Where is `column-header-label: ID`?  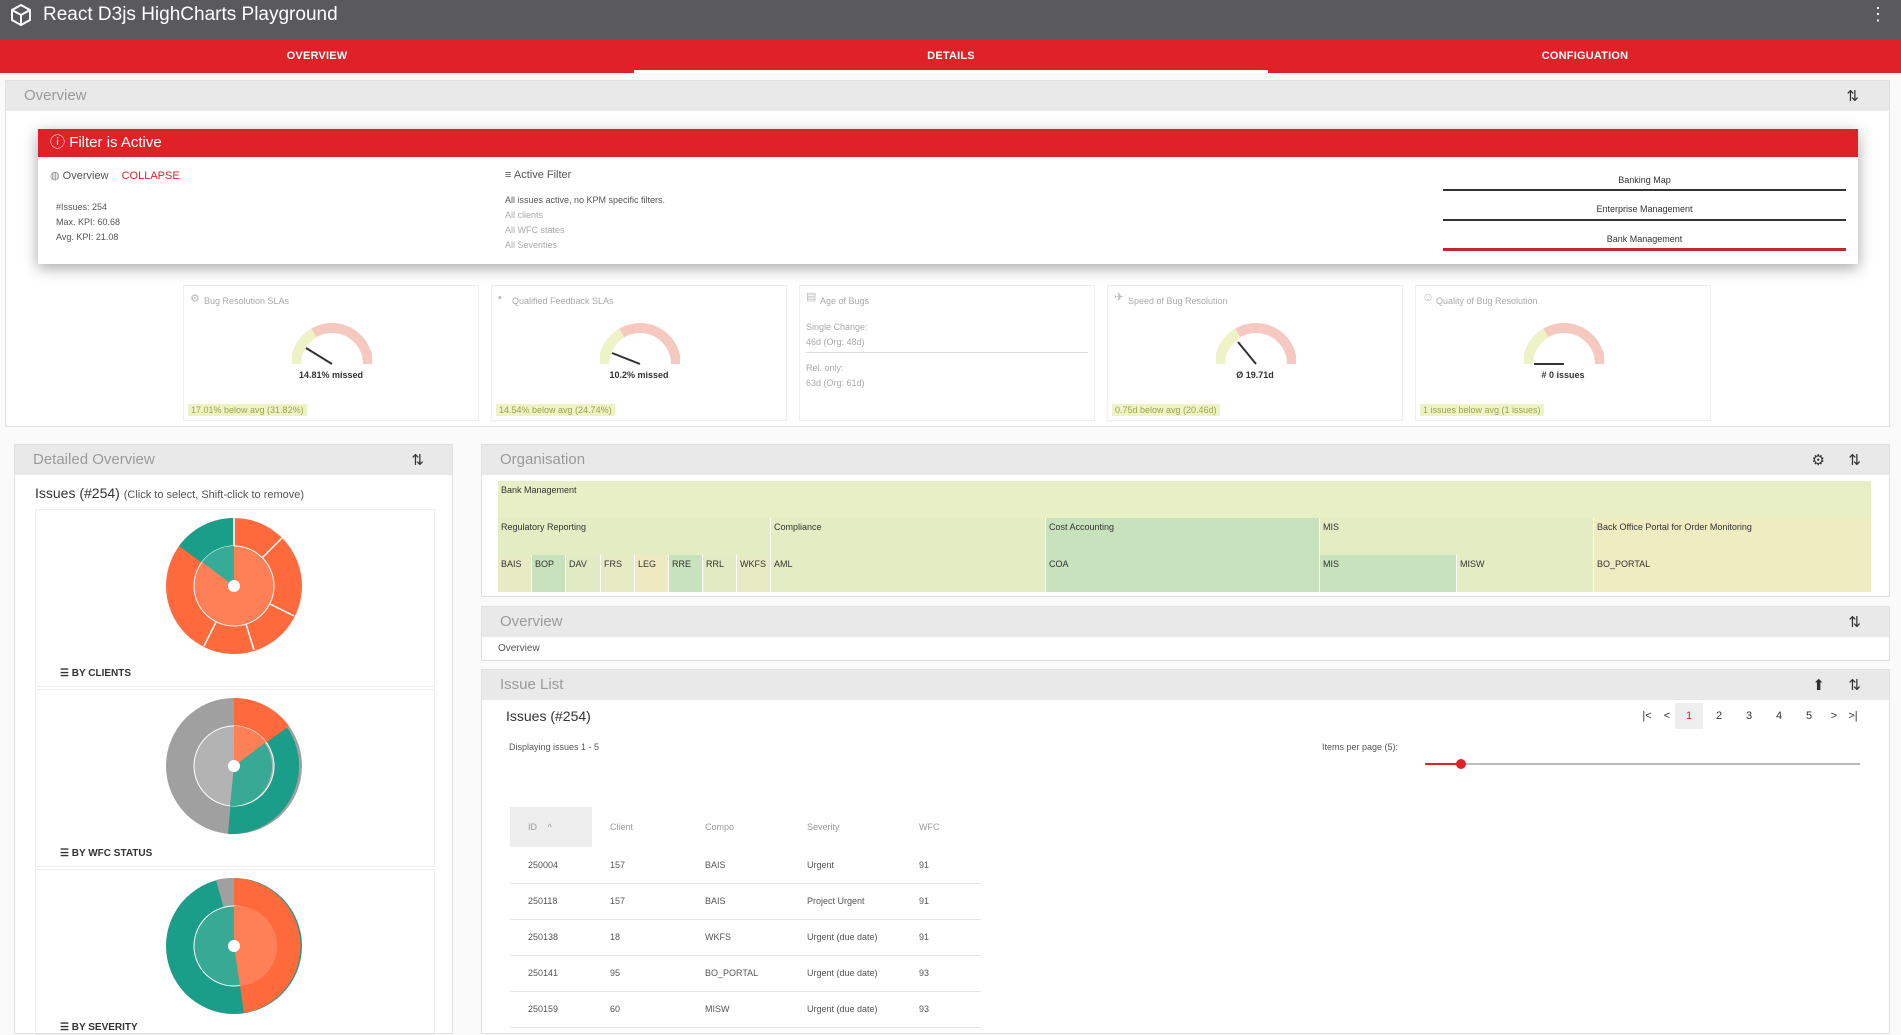
column-header-label: ID is located at coordinates (532, 827).